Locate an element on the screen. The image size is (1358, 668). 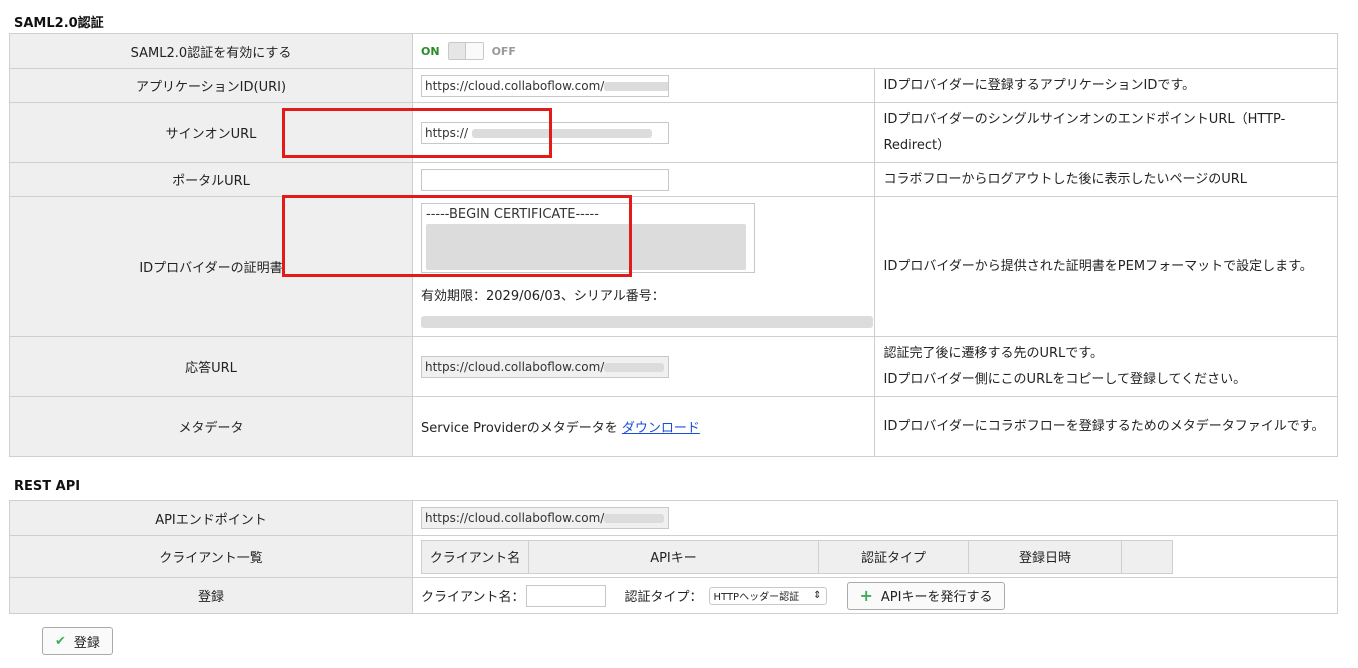
portal-url-label: ポータルURL is located at coordinates (211, 179).